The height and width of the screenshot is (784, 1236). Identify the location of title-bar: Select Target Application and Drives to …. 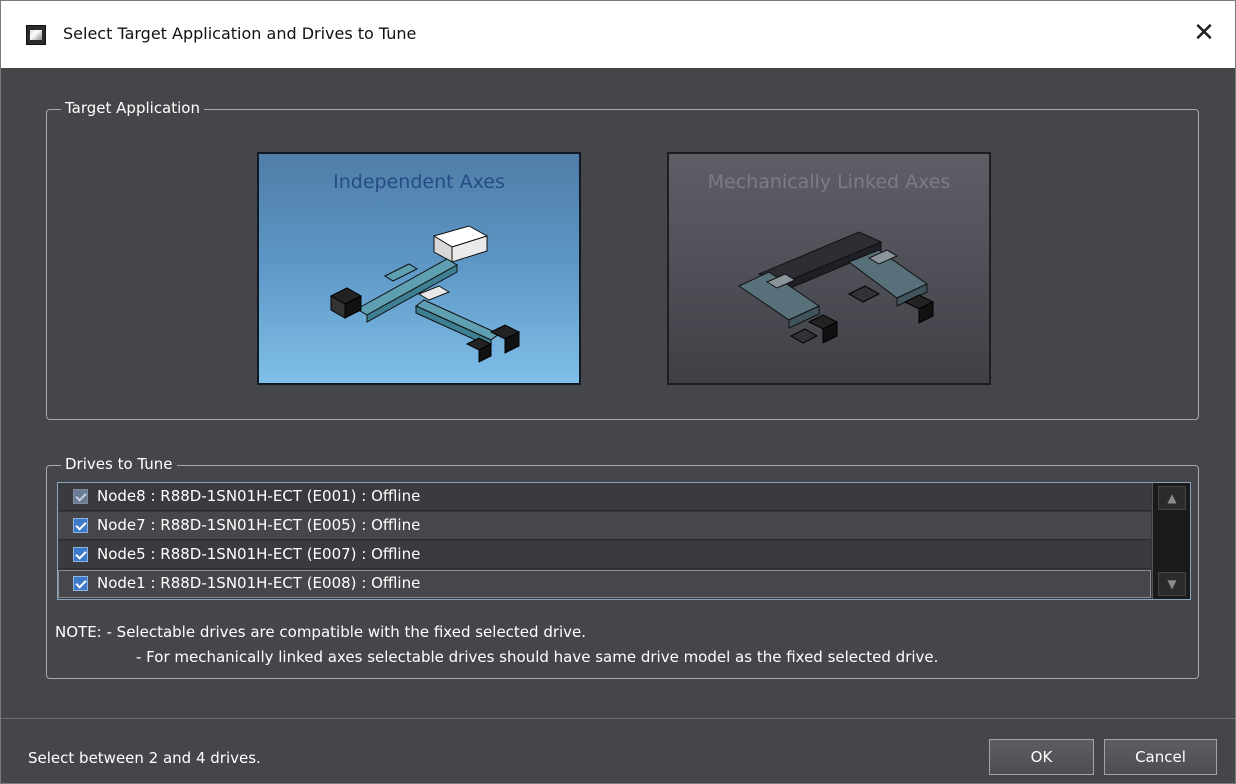
(618, 34).